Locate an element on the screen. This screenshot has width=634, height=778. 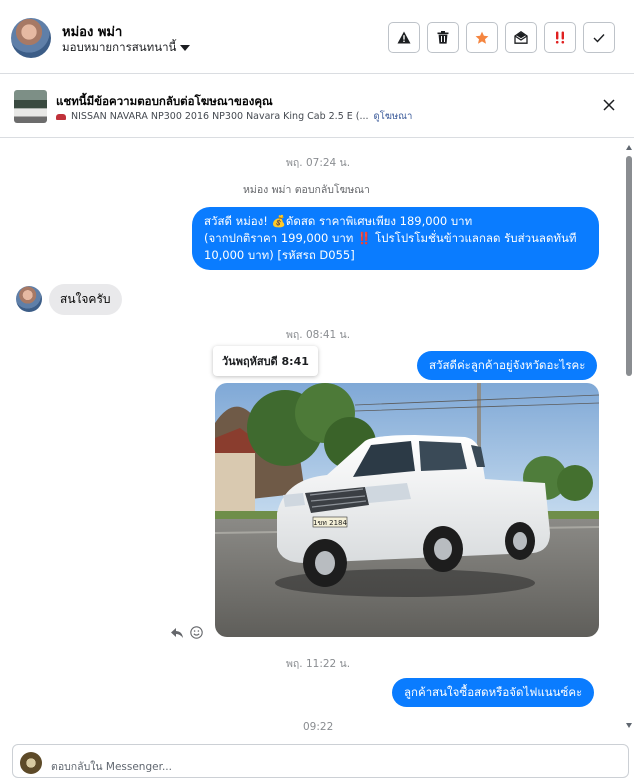
warning-icon is located at coordinates (404, 37).